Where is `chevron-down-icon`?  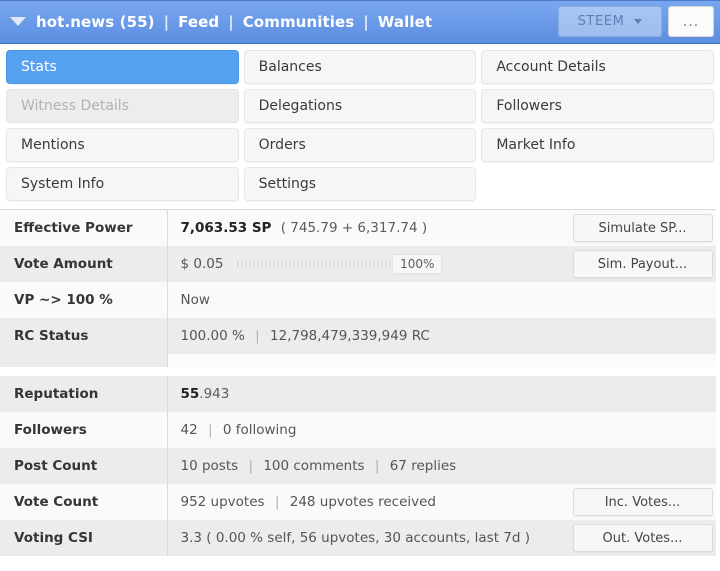 chevron-down-icon is located at coordinates (638, 21).